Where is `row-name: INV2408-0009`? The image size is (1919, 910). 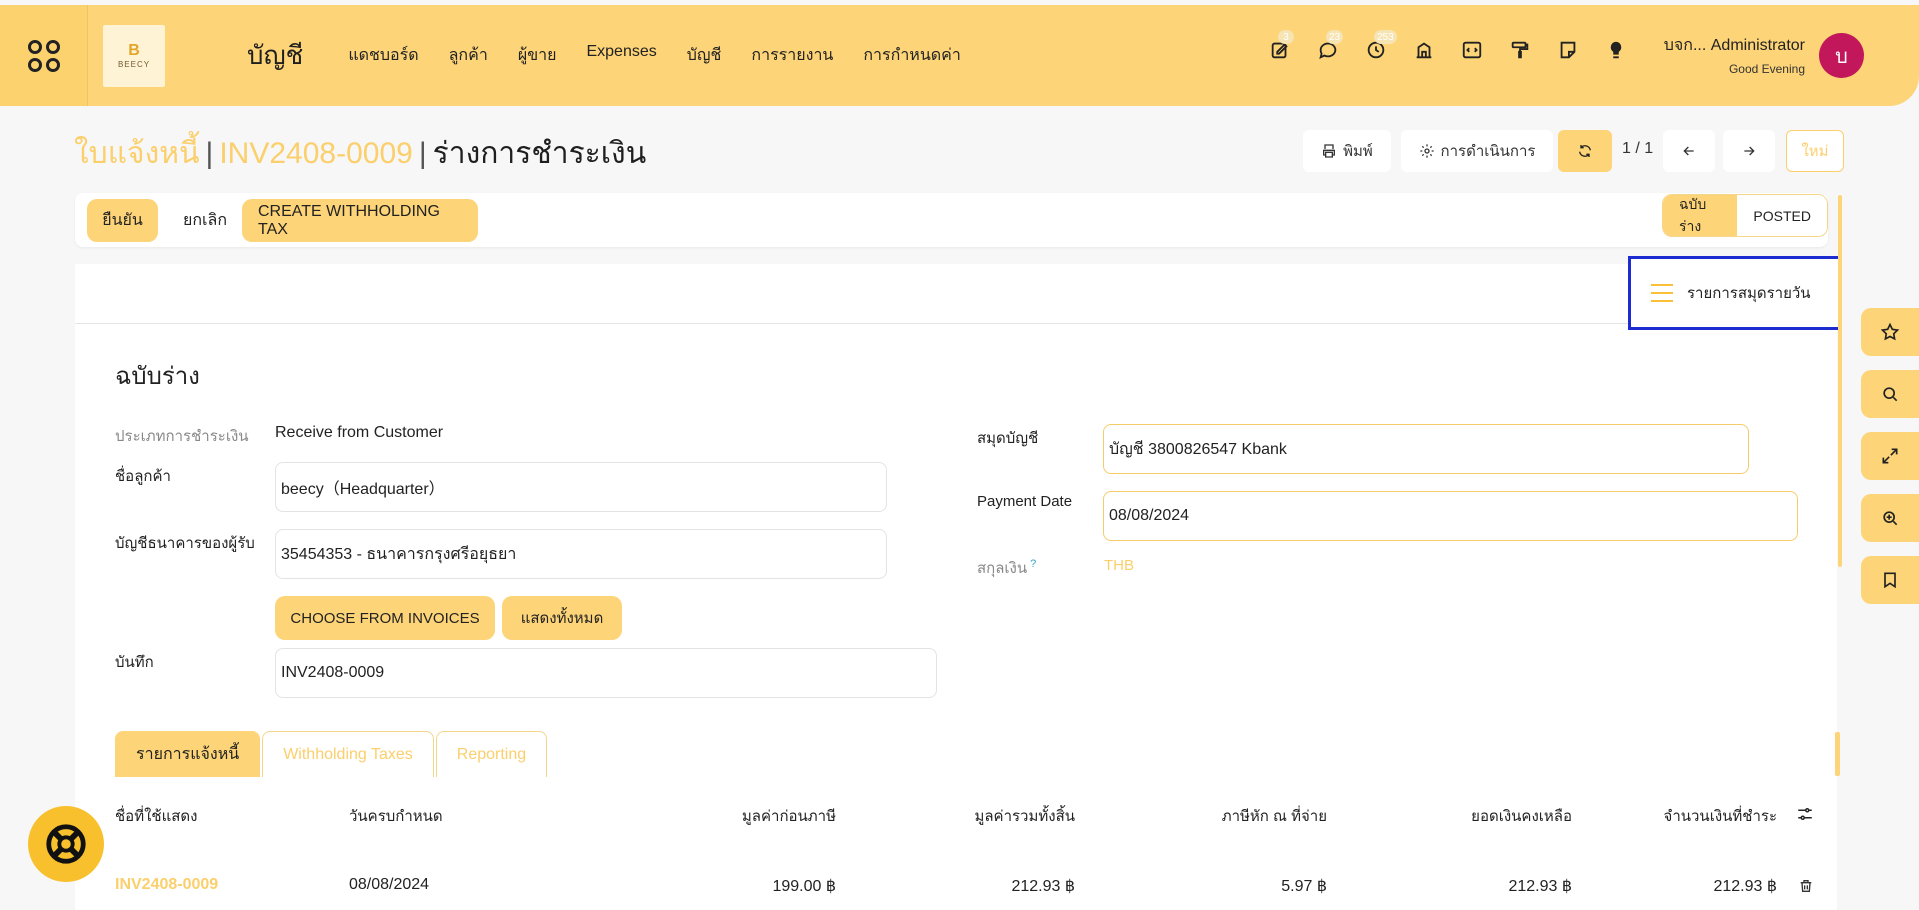
row-name: INV2408-0009 is located at coordinates (166, 885).